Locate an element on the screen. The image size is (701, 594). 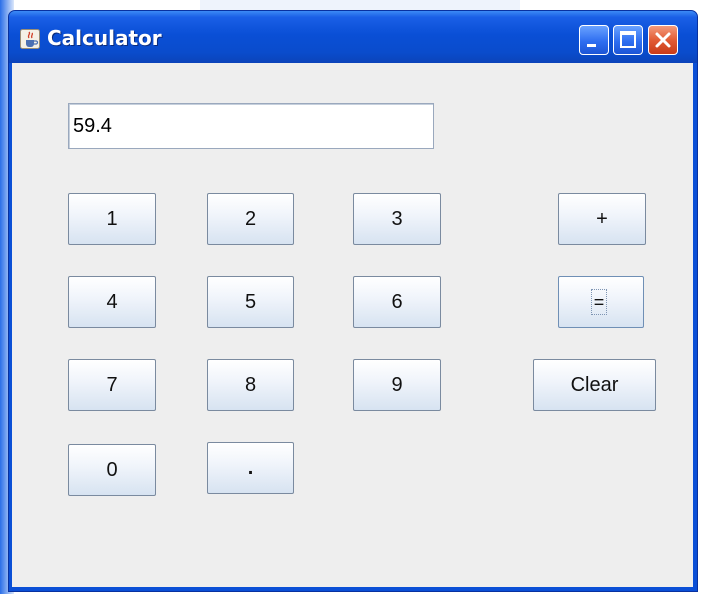
result-display-field: 59.4 is located at coordinates (251, 126).